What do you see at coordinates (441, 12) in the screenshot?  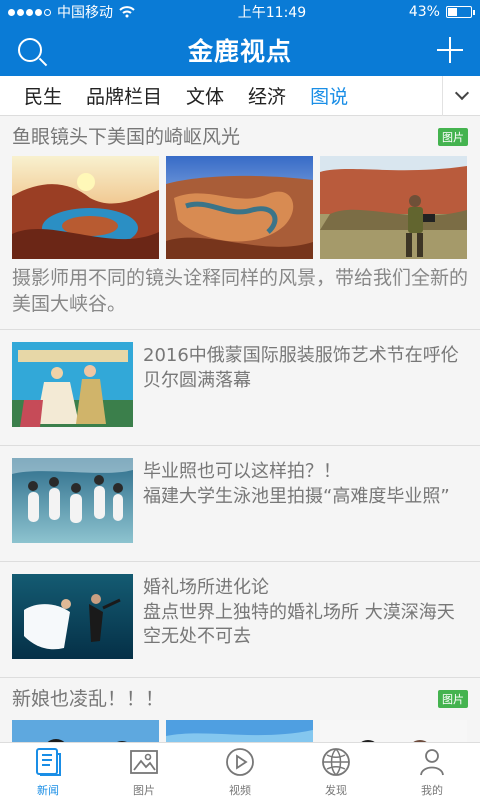 I see `status-right: 43%` at bounding box center [441, 12].